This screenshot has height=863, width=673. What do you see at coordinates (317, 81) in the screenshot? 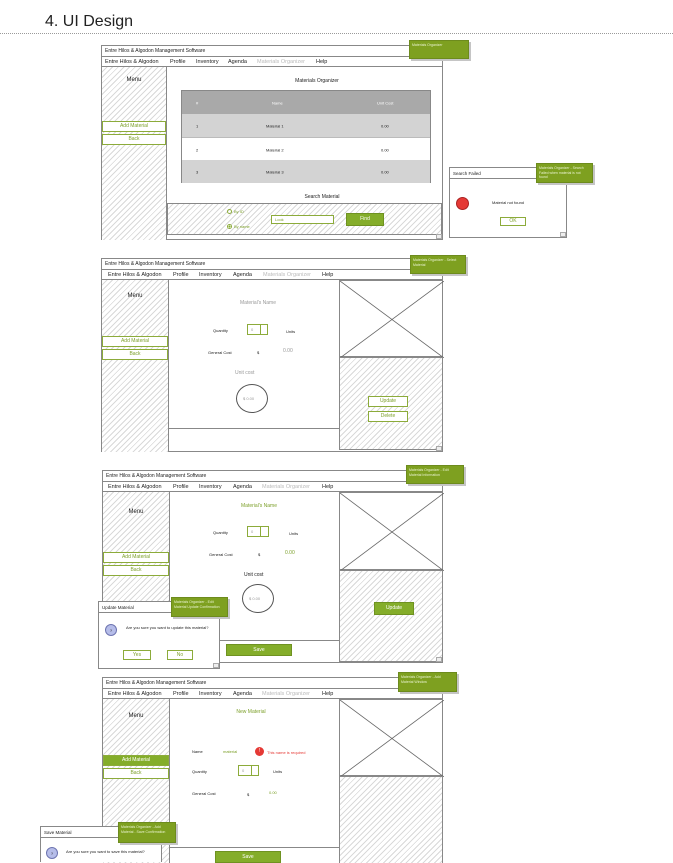
I see `page-title: Materials Organizer` at bounding box center [317, 81].